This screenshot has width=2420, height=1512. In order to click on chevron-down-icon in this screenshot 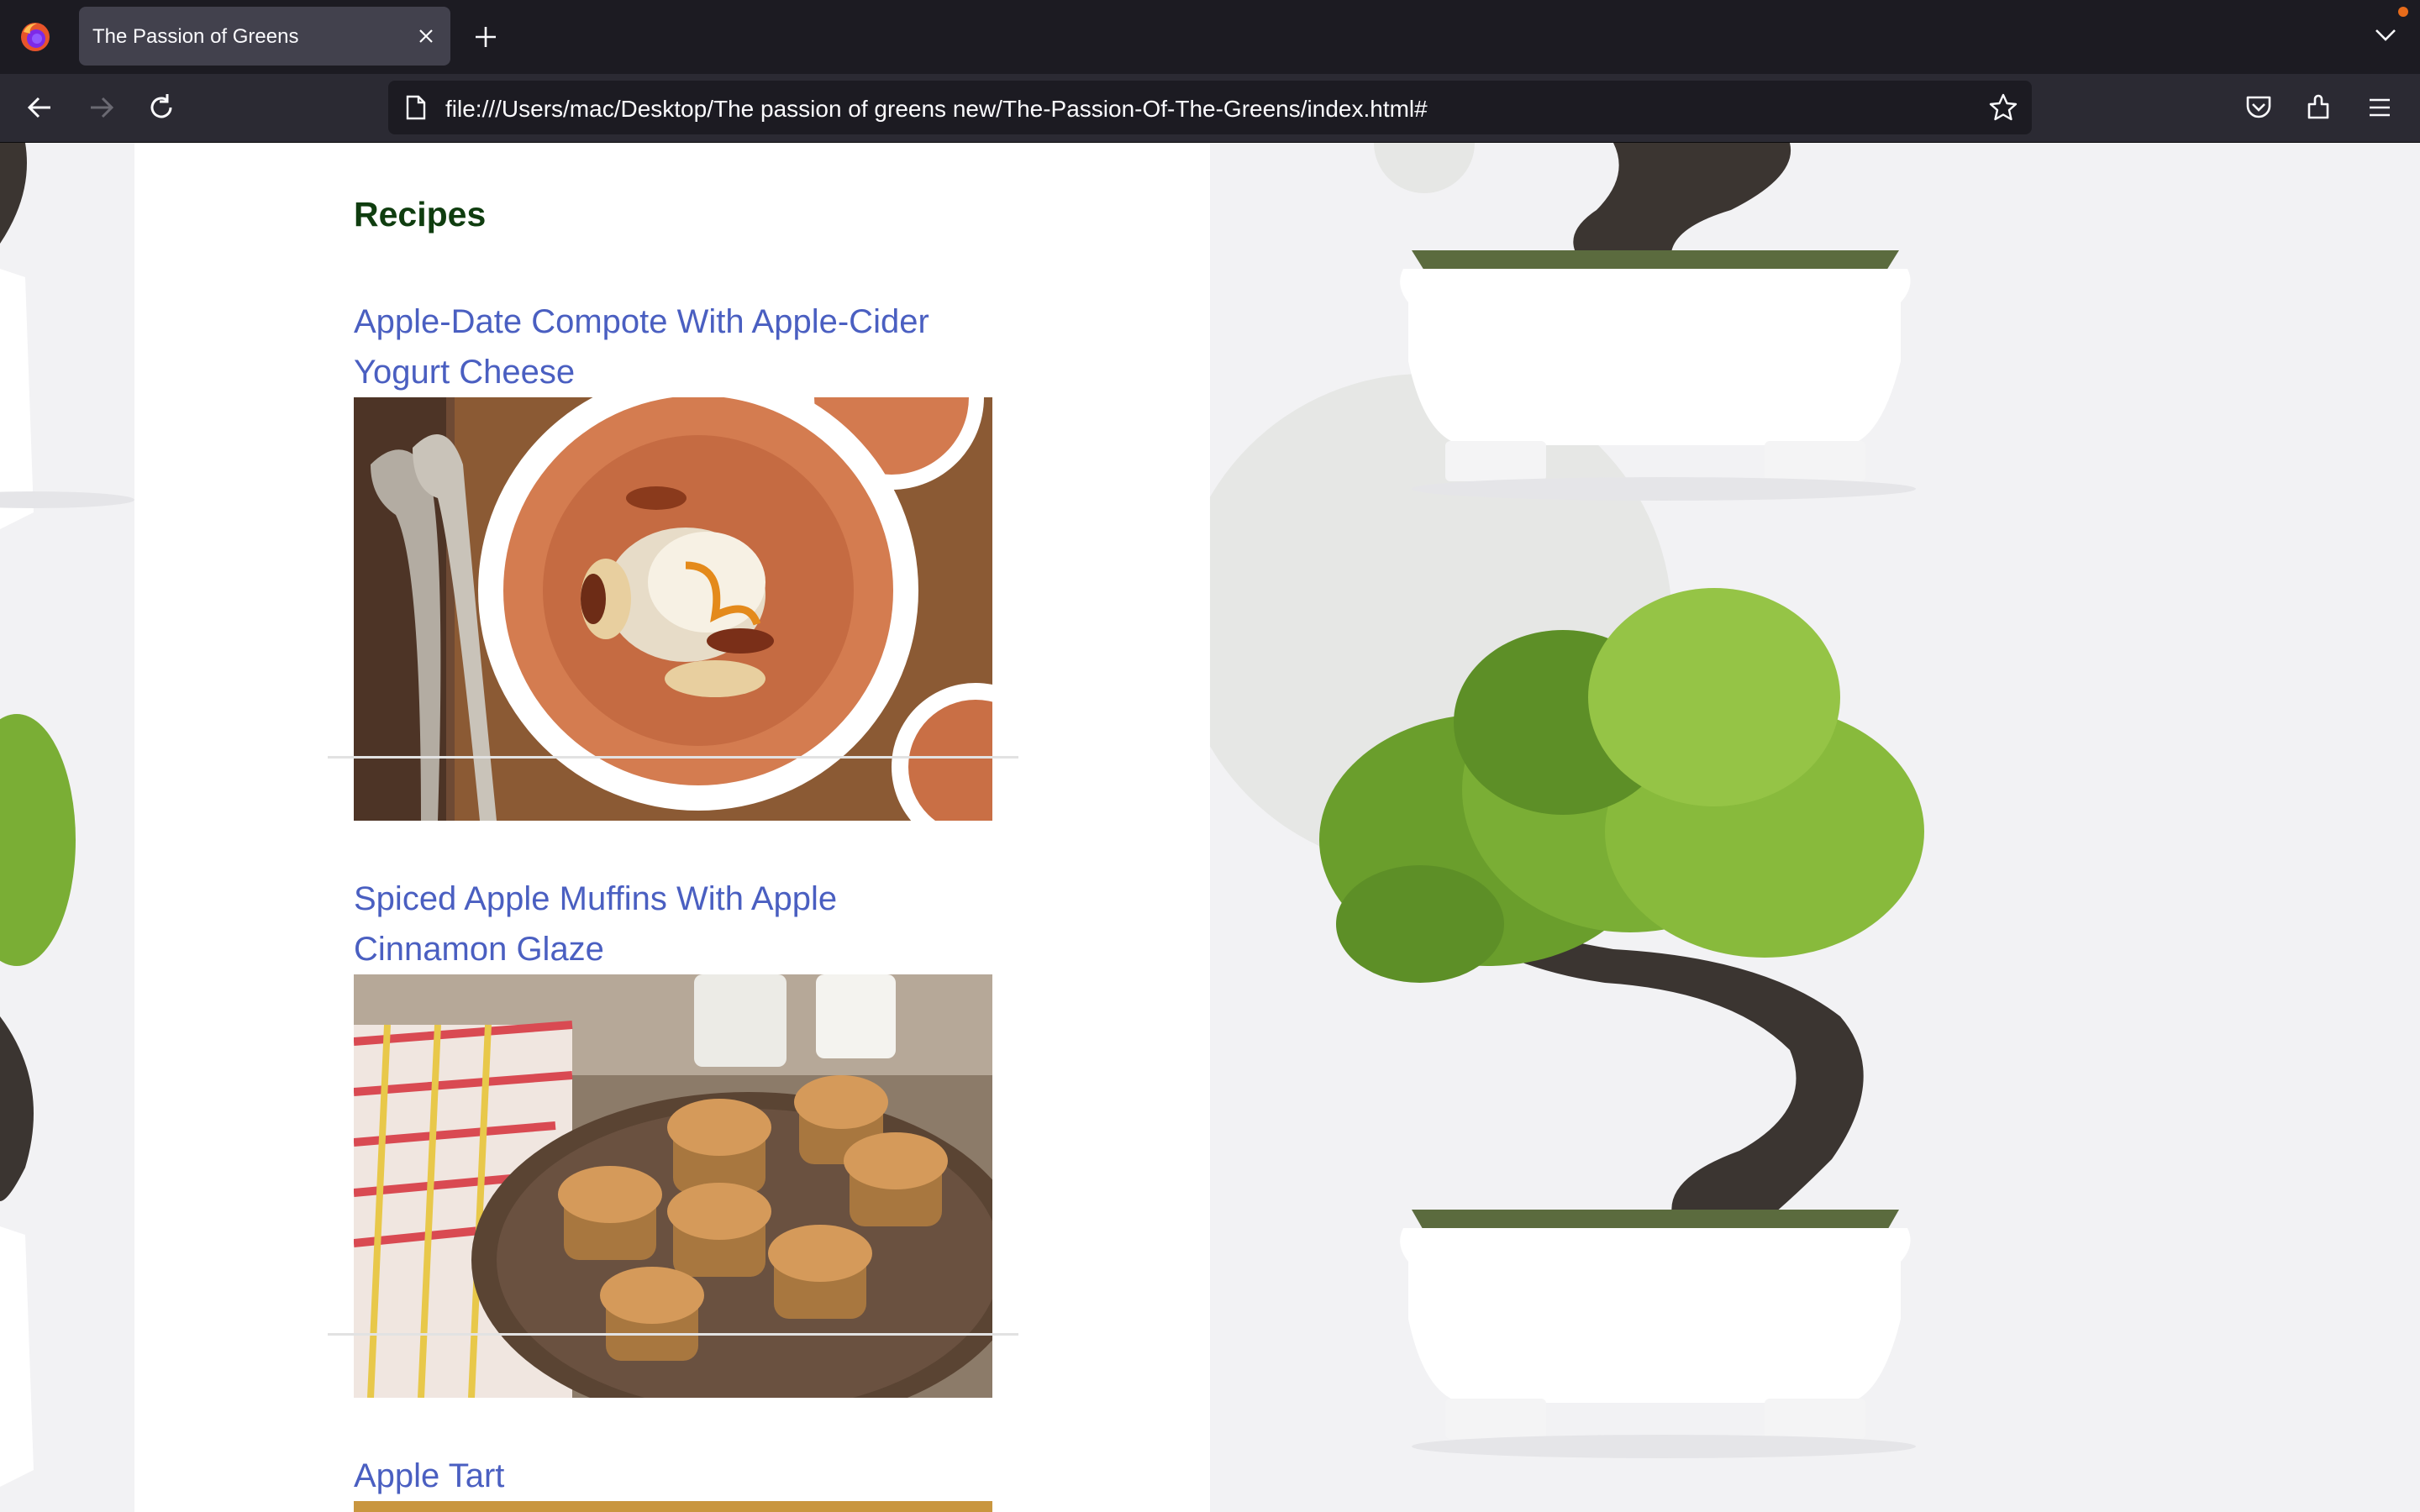, I will do `click(2386, 35)`.